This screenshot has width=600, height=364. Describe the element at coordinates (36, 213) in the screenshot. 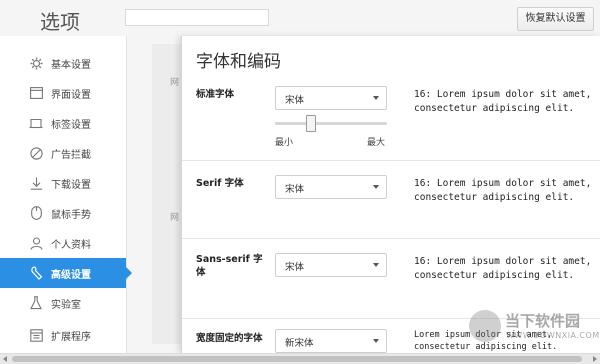

I see `mouse-icon` at that location.